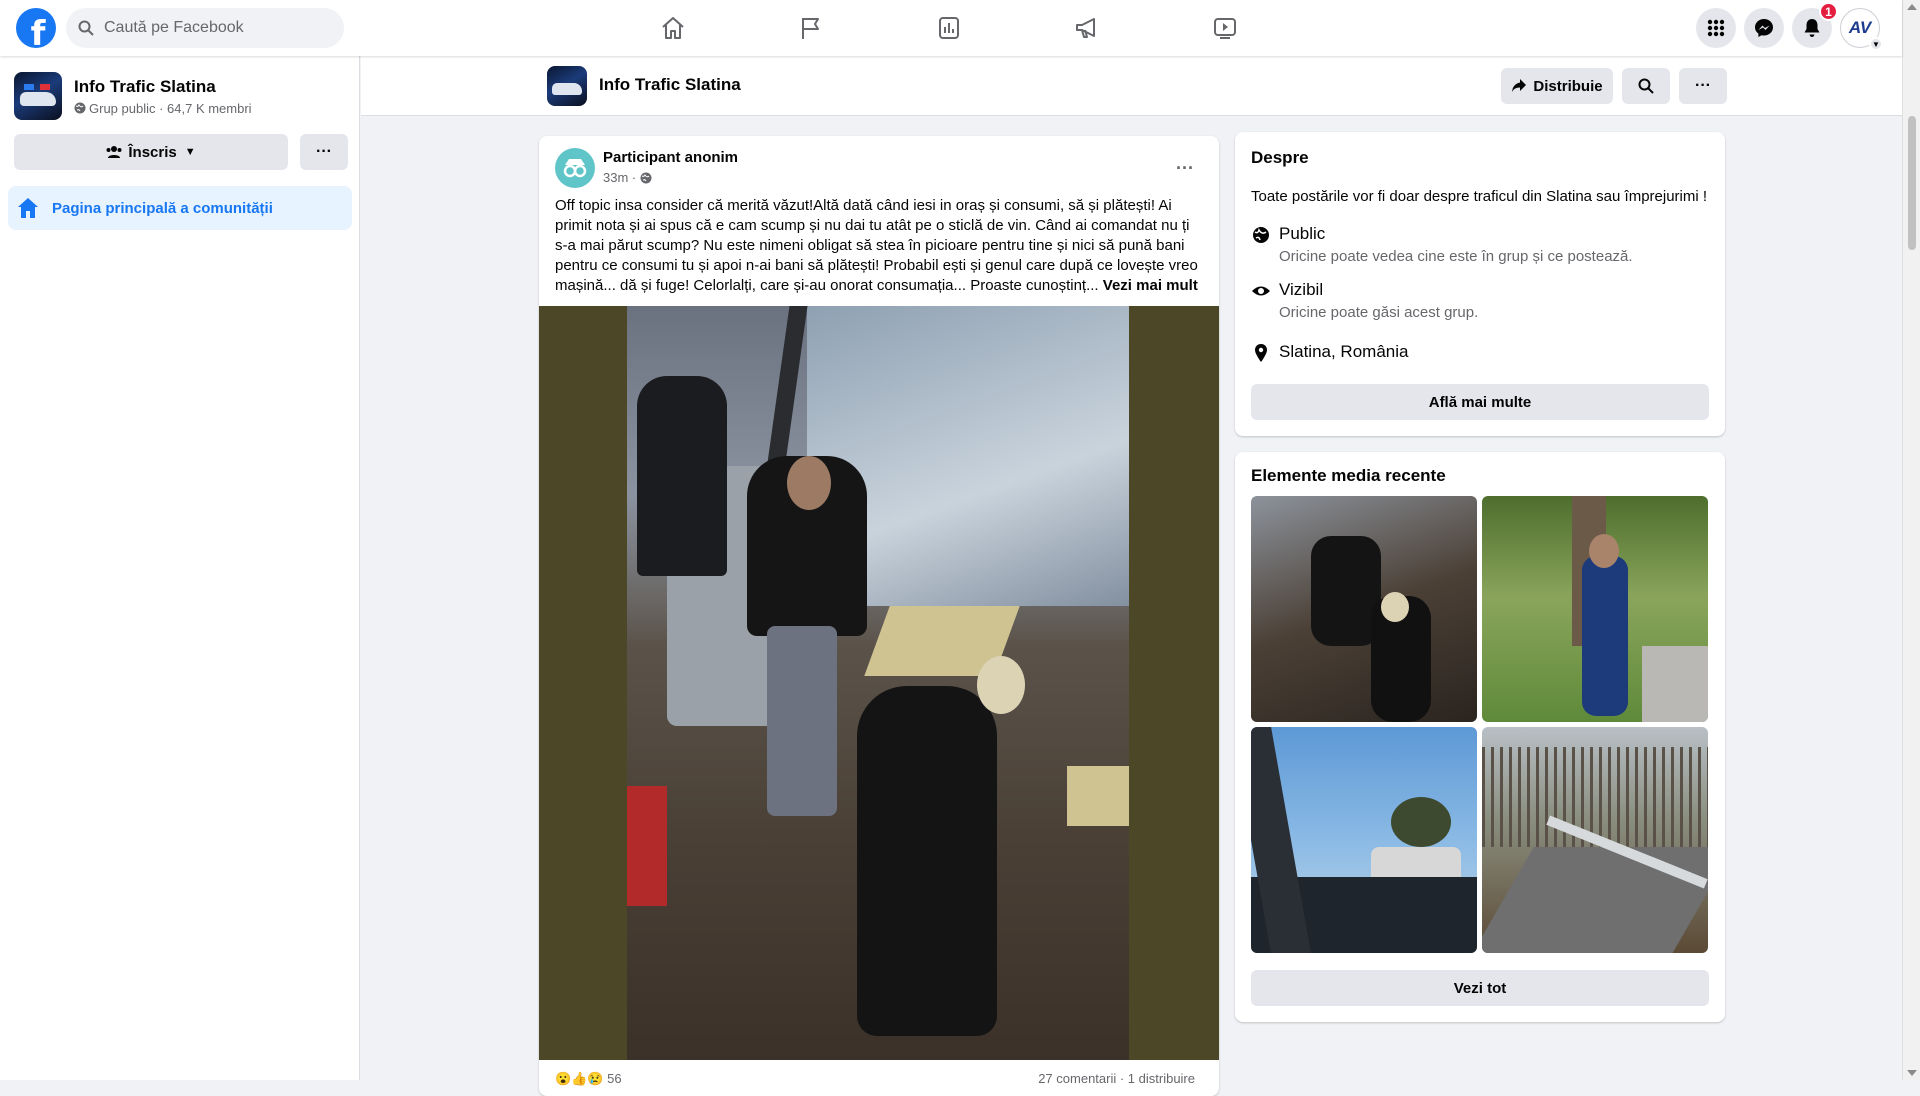 This screenshot has width=1920, height=1096. I want to click on about-heading: Despre, so click(1280, 157).